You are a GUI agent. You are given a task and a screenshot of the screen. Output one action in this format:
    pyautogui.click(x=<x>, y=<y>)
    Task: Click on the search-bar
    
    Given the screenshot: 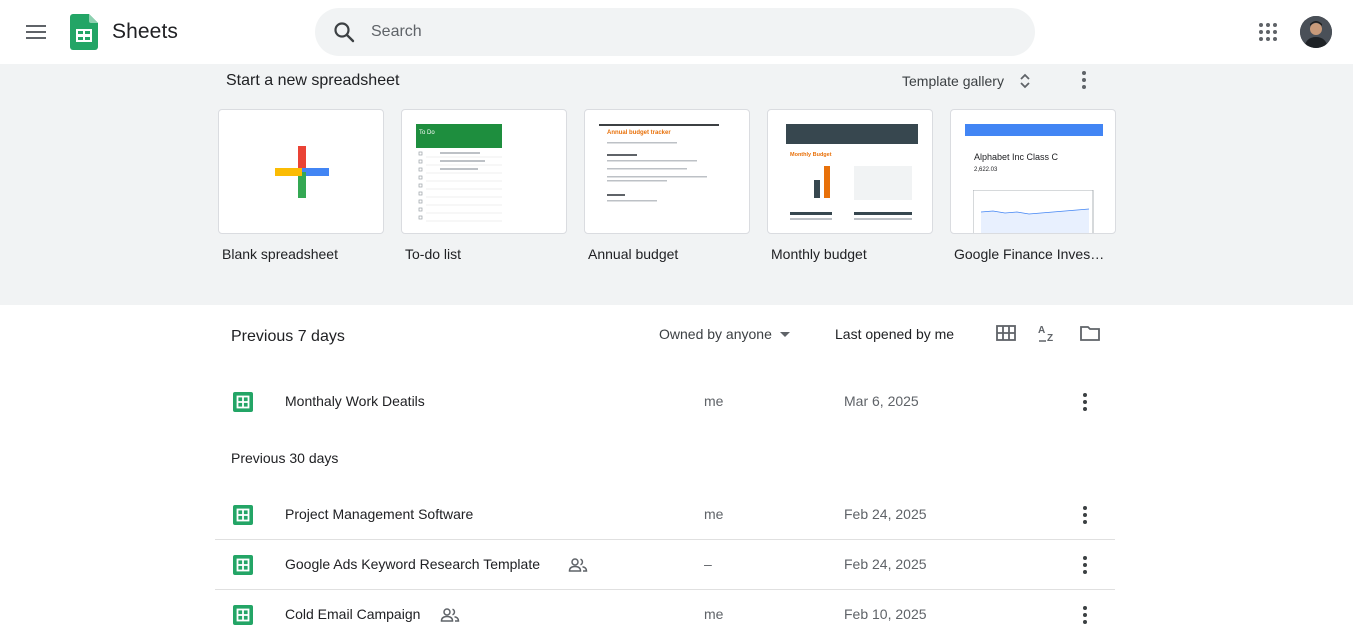 What is the action you would take?
    pyautogui.click(x=675, y=32)
    